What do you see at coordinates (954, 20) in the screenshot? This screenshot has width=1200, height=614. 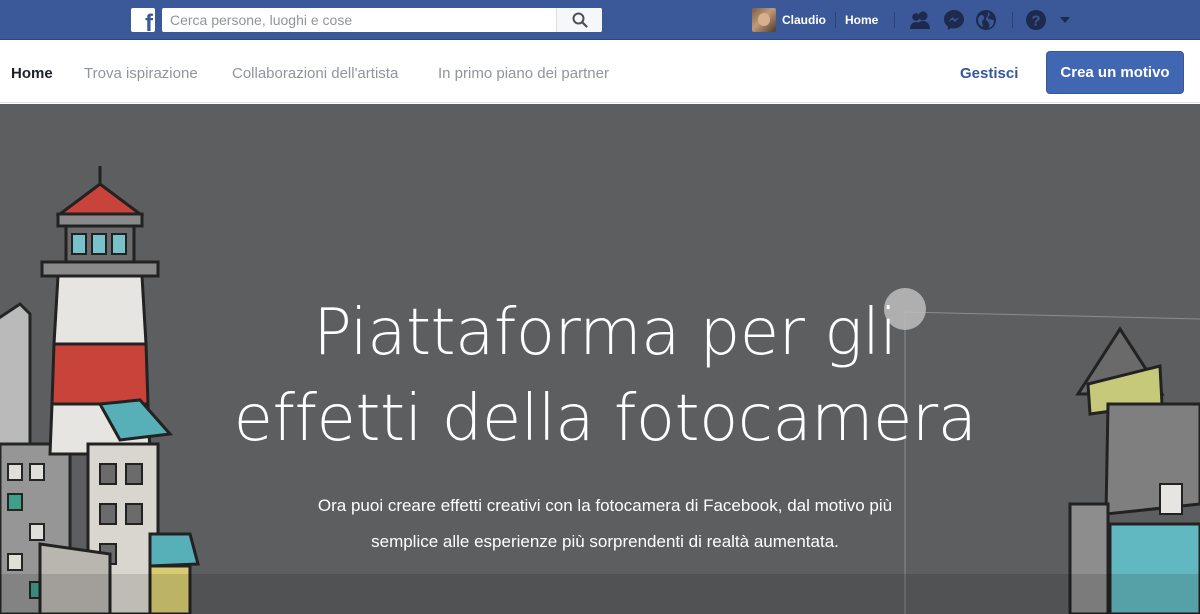 I see `messenger-icon` at bounding box center [954, 20].